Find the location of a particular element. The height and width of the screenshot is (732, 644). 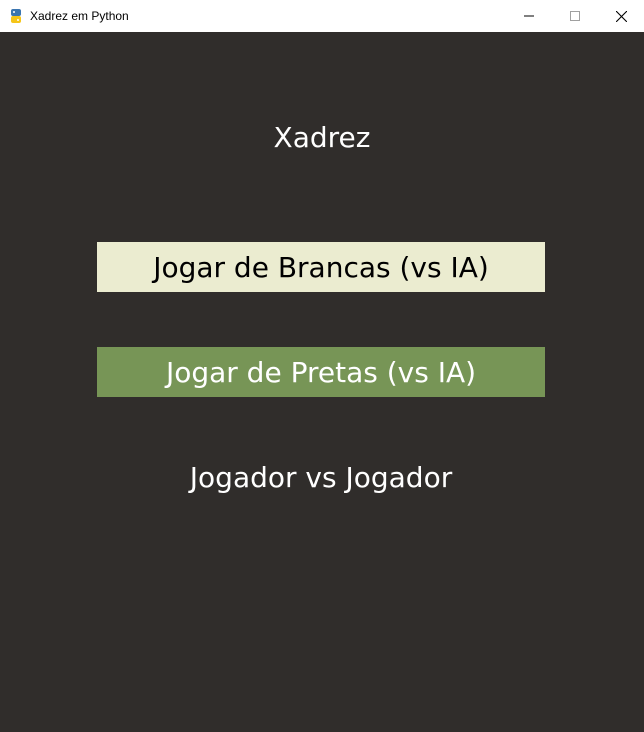

player-vs-player-button: Jogador vs Jogador is located at coordinates (321, 477).